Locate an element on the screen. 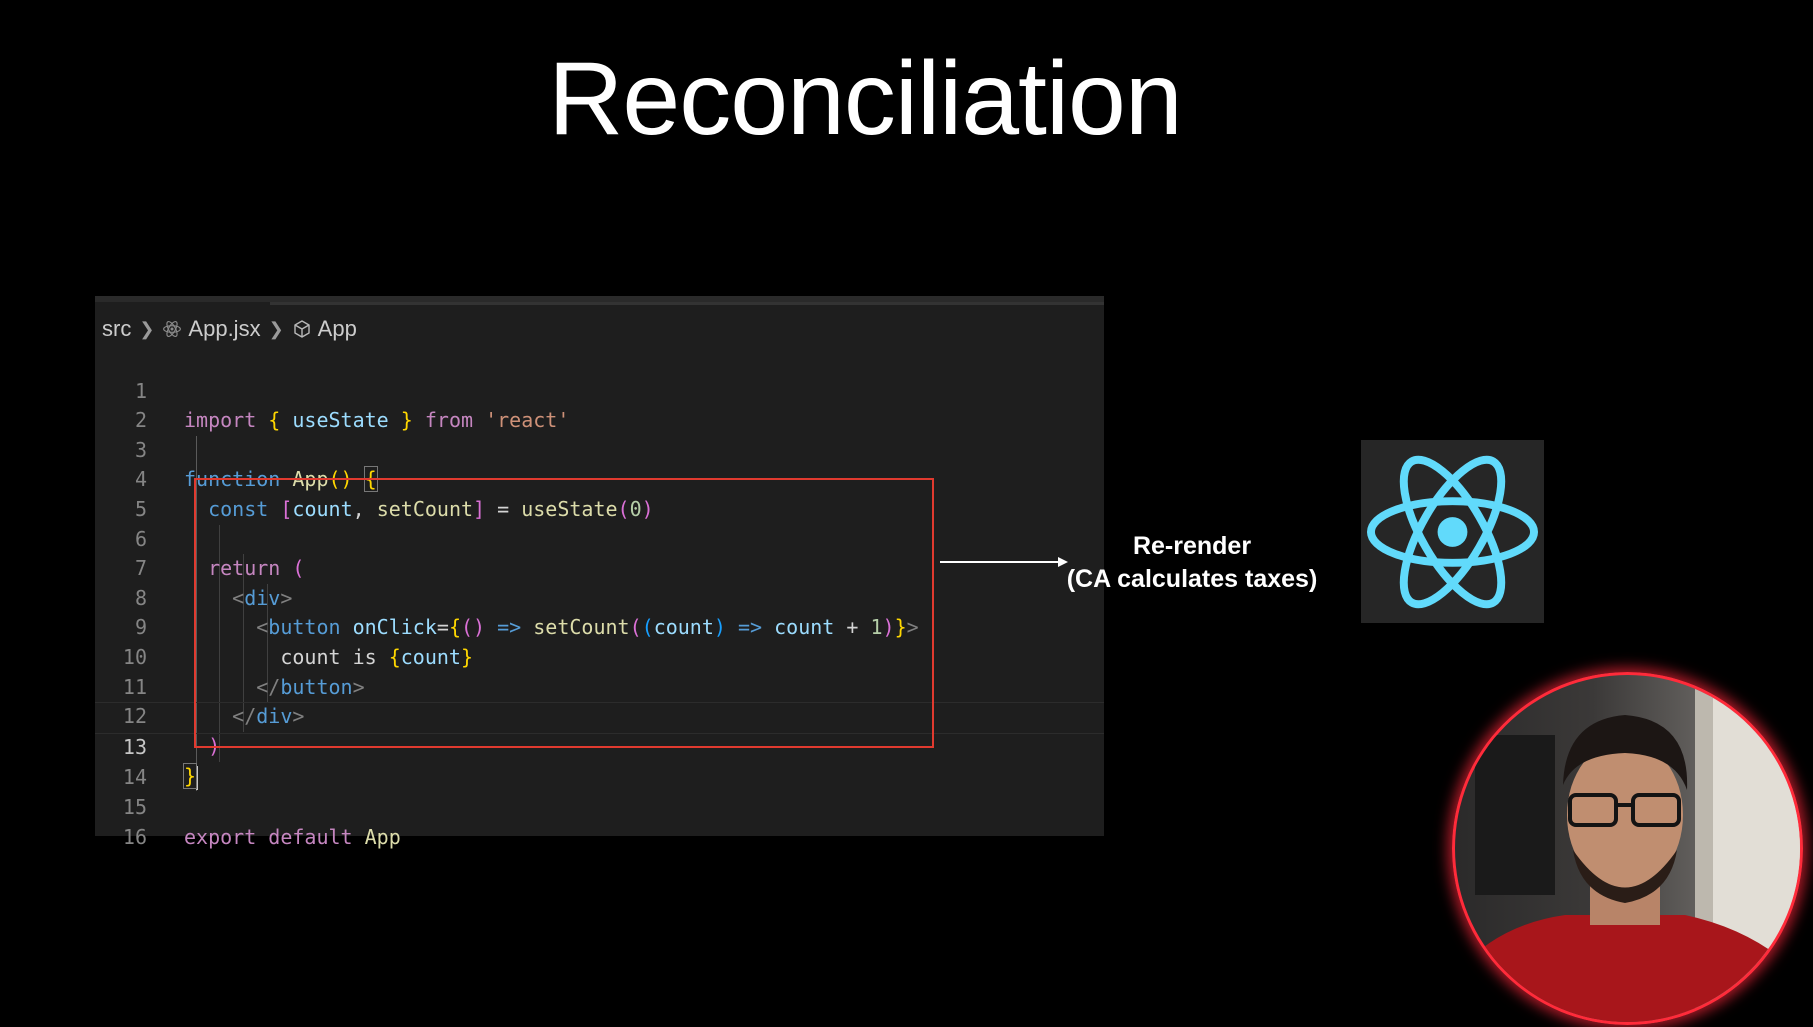 This screenshot has width=1813, height=1027. webcam-overlay is located at coordinates (1627, 848).